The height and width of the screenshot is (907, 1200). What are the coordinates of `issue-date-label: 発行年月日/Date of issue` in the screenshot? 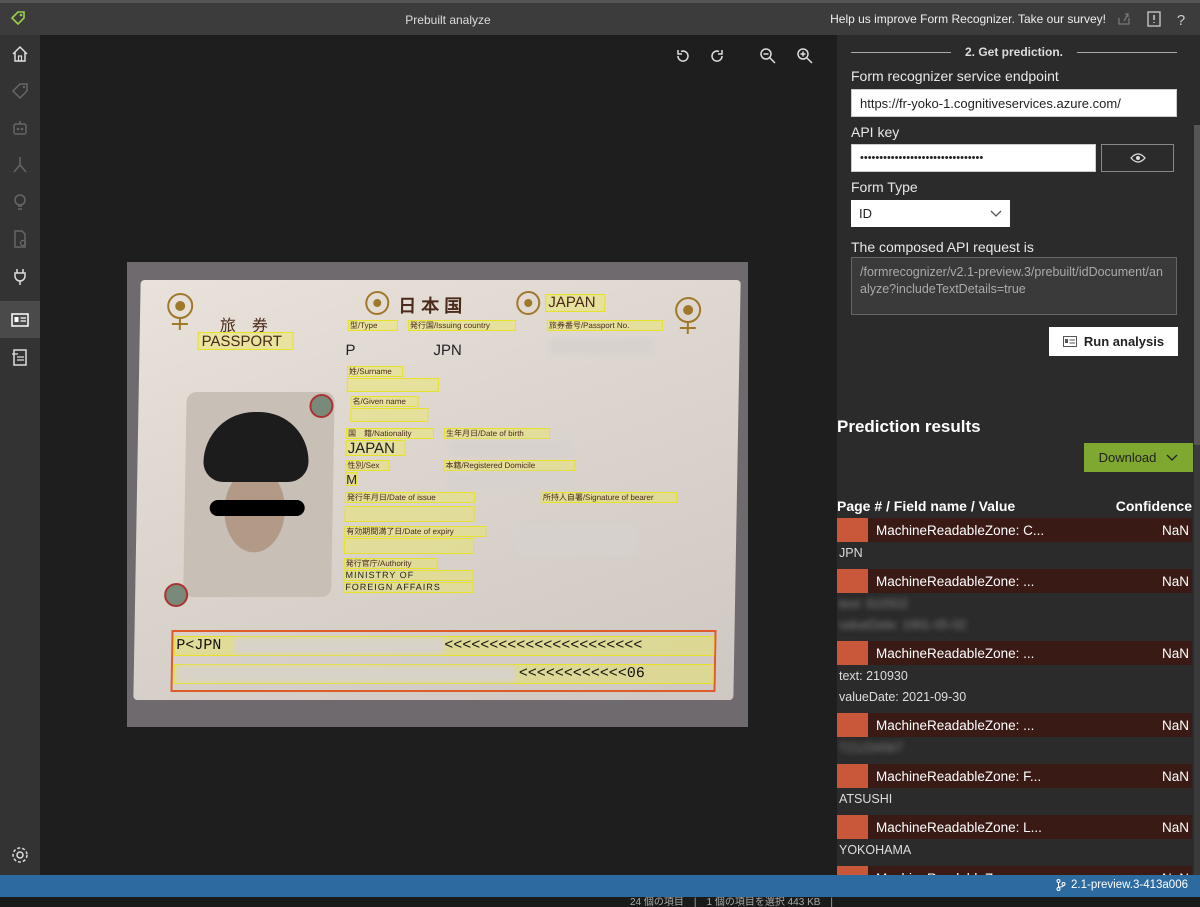 It's located at (391, 497).